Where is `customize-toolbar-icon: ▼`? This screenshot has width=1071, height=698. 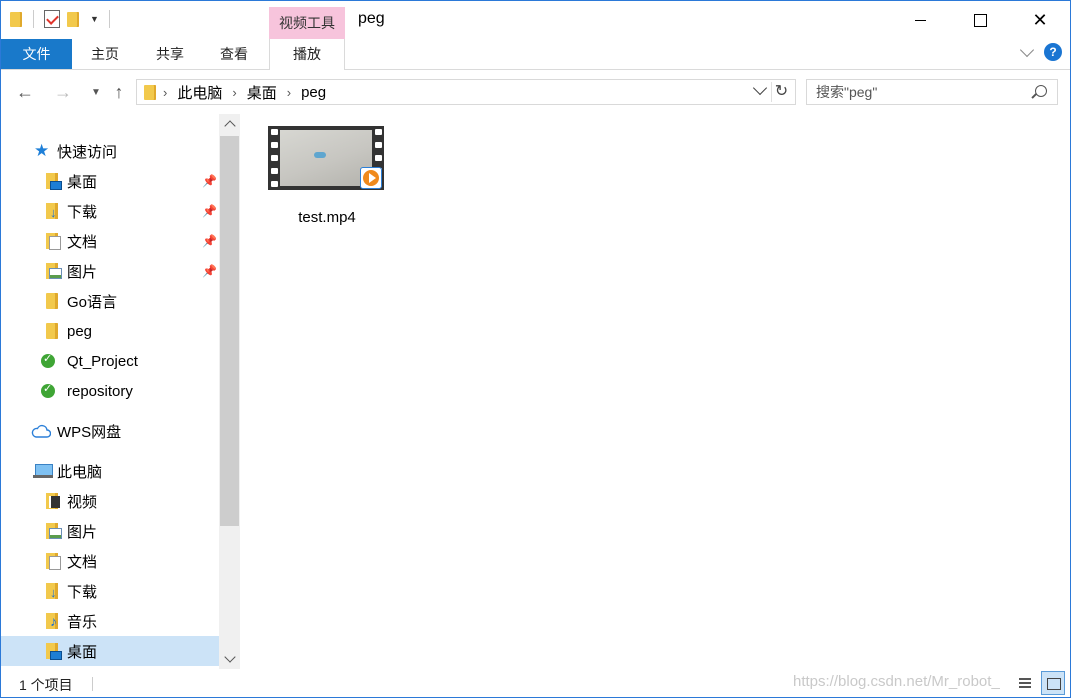 customize-toolbar-icon: ▼ is located at coordinates (94, 19).